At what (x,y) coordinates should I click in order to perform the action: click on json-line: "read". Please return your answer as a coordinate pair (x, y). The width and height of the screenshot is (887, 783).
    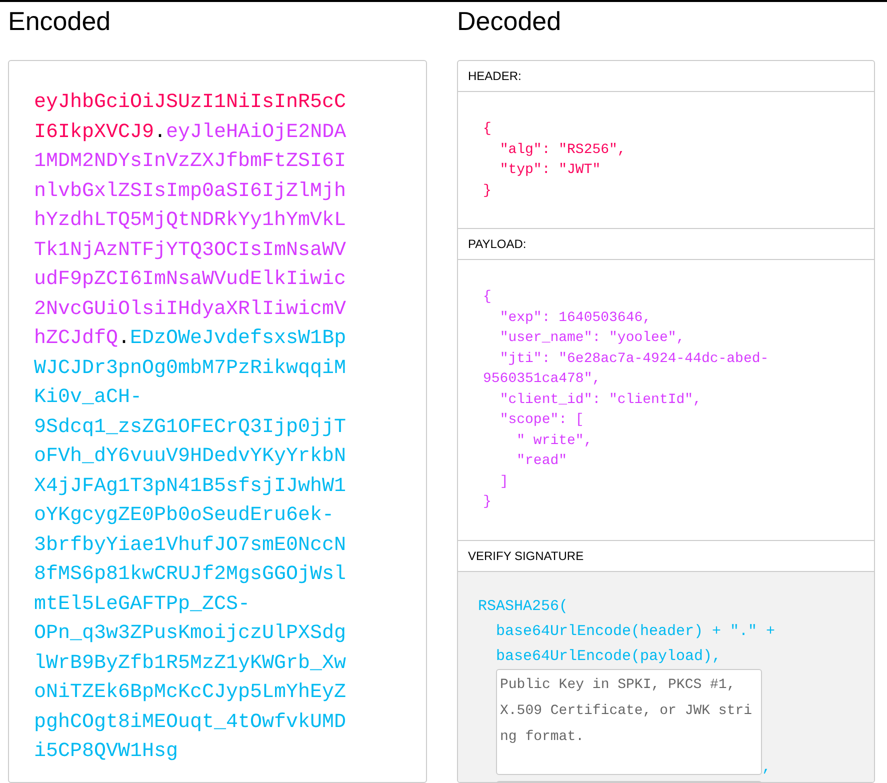
    Looking at the image, I should click on (542, 461).